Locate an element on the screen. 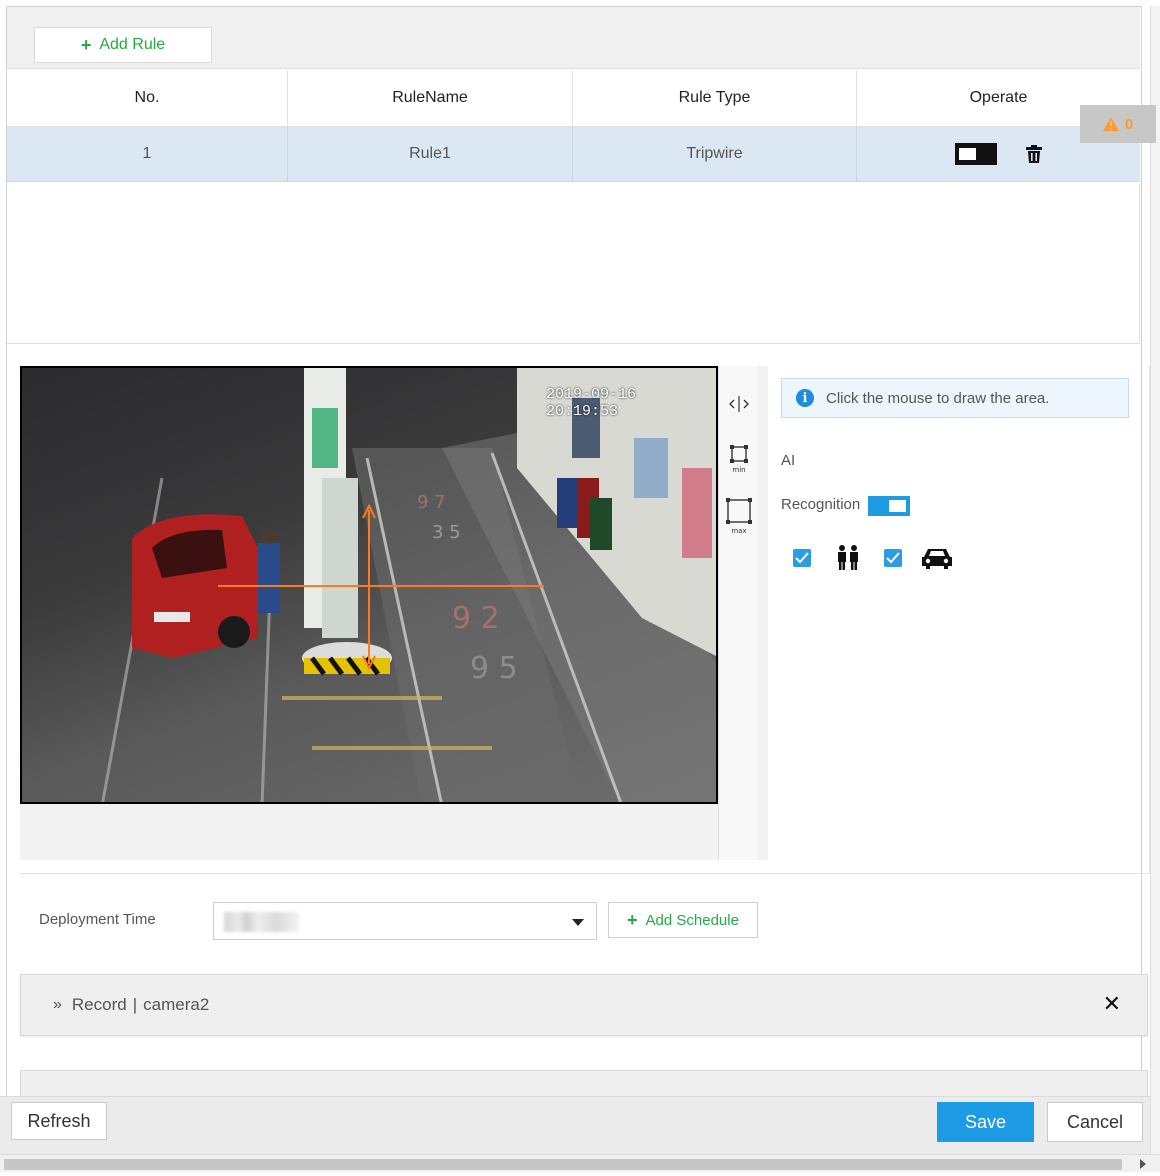  trash-icon is located at coordinates (1034, 154).